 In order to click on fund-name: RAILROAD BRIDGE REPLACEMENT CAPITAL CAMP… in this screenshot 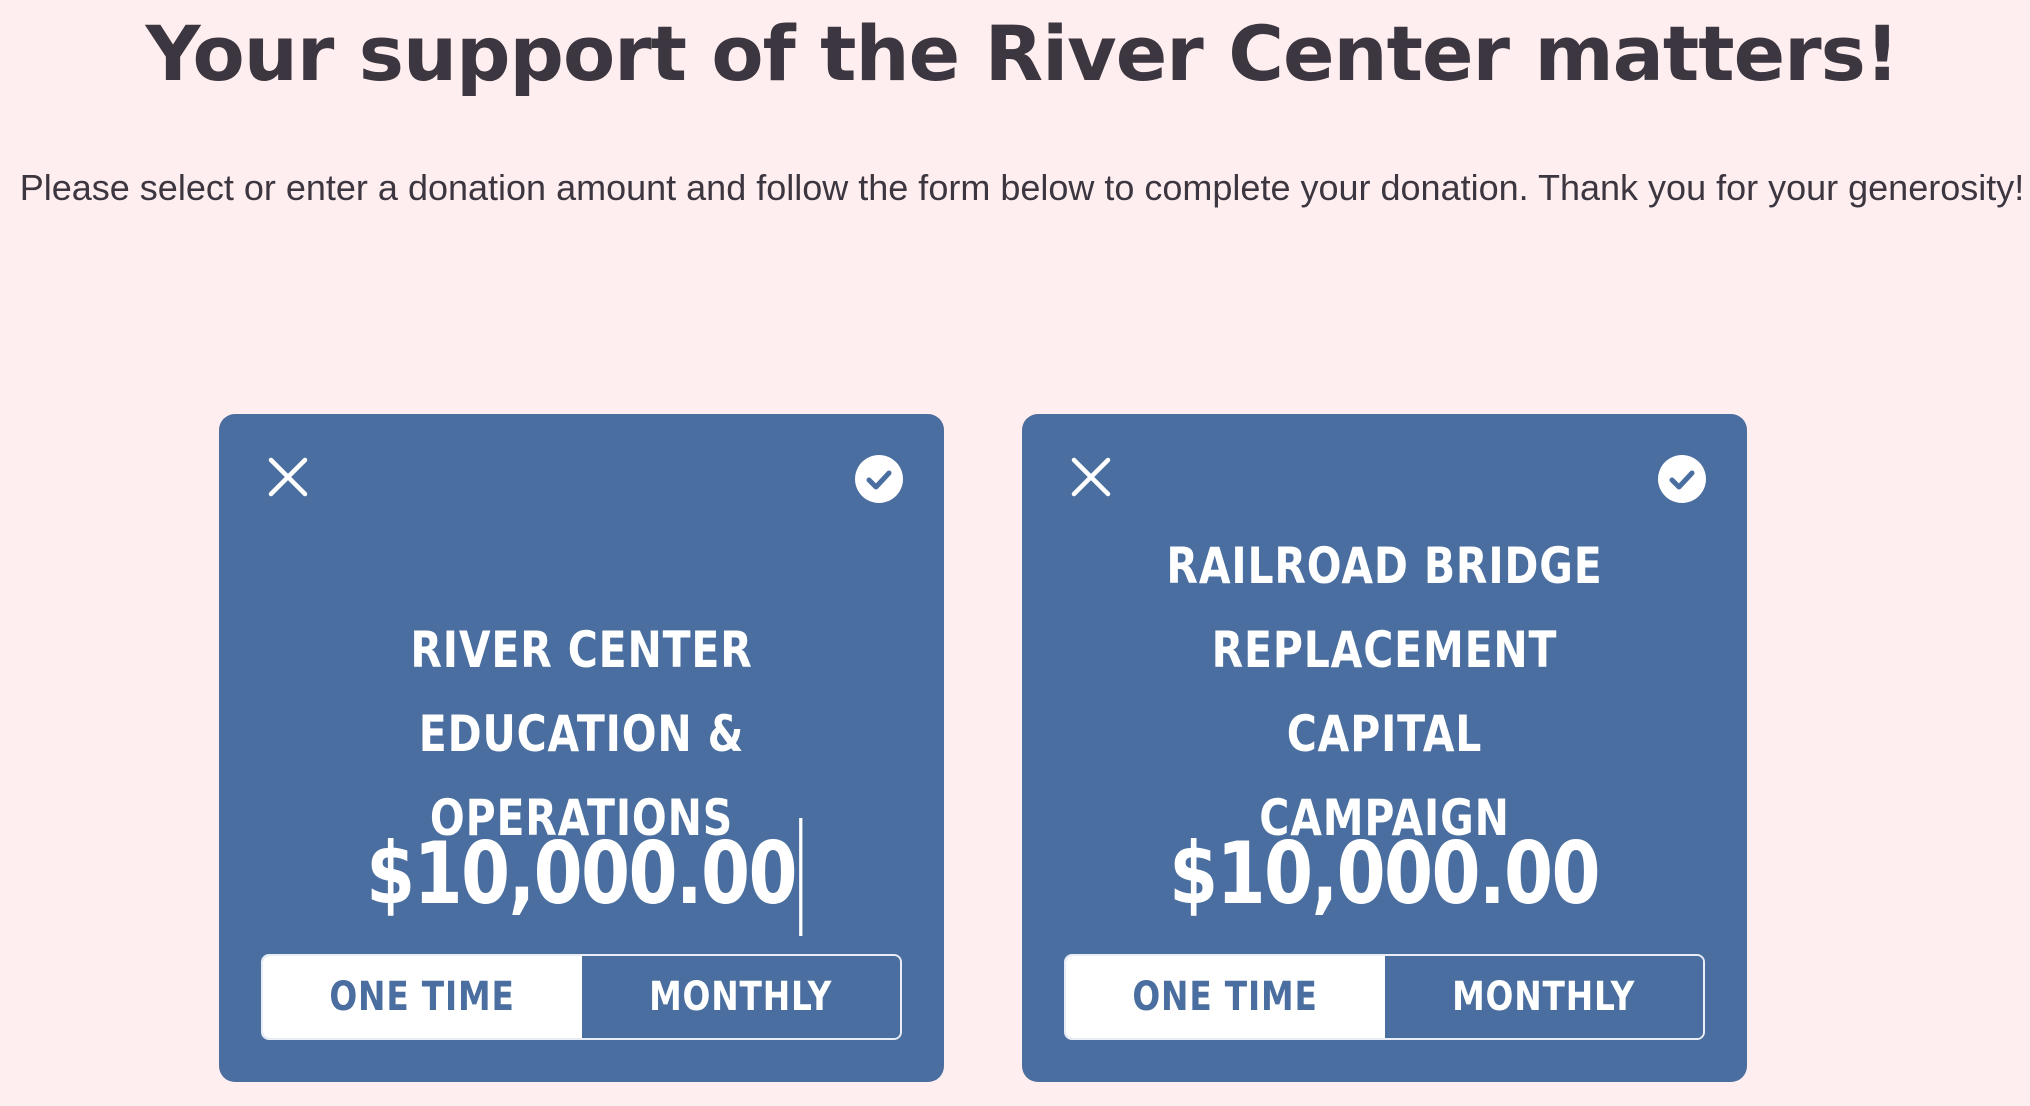, I will do `click(1384, 692)`.